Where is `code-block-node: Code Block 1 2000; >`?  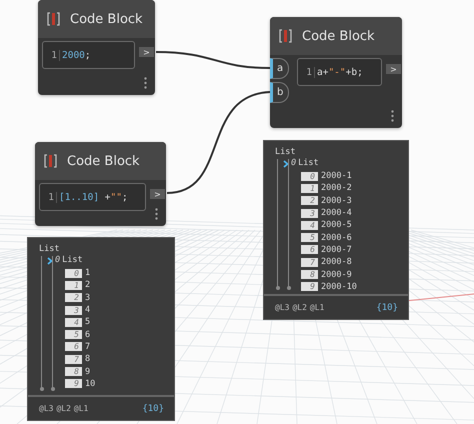 code-block-node: Code Block 1 2000; > is located at coordinates (96, 47).